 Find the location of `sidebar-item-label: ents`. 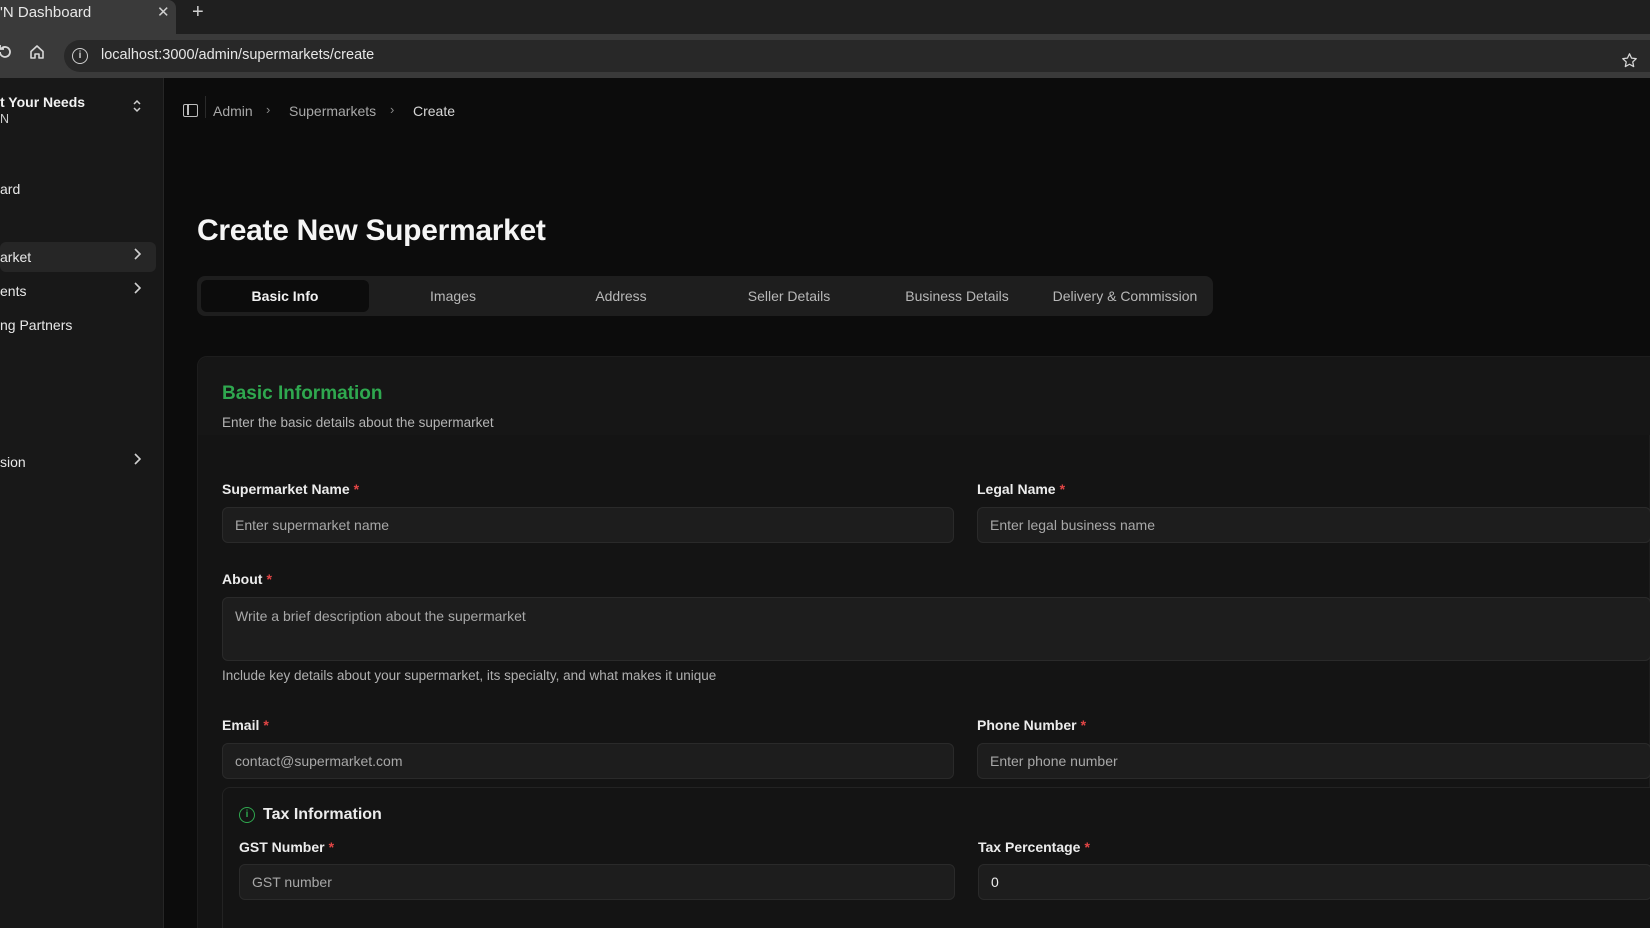

sidebar-item-label: ents is located at coordinates (13, 291).